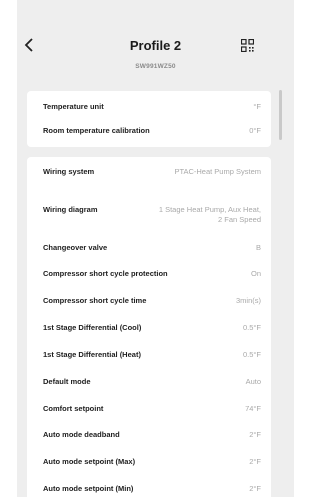 This screenshot has height=497, width=320. What do you see at coordinates (152, 131) in the screenshot?
I see `setting-row-room-temperature-calibration: Room temperature calibration 0°F` at bounding box center [152, 131].